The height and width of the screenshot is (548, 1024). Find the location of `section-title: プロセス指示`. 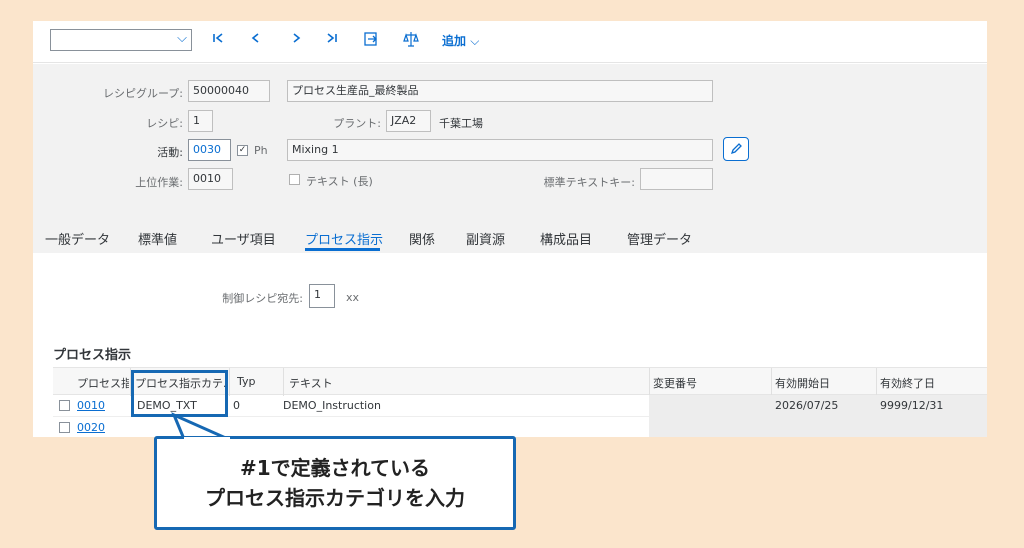

section-title: プロセス指示 is located at coordinates (92, 355).